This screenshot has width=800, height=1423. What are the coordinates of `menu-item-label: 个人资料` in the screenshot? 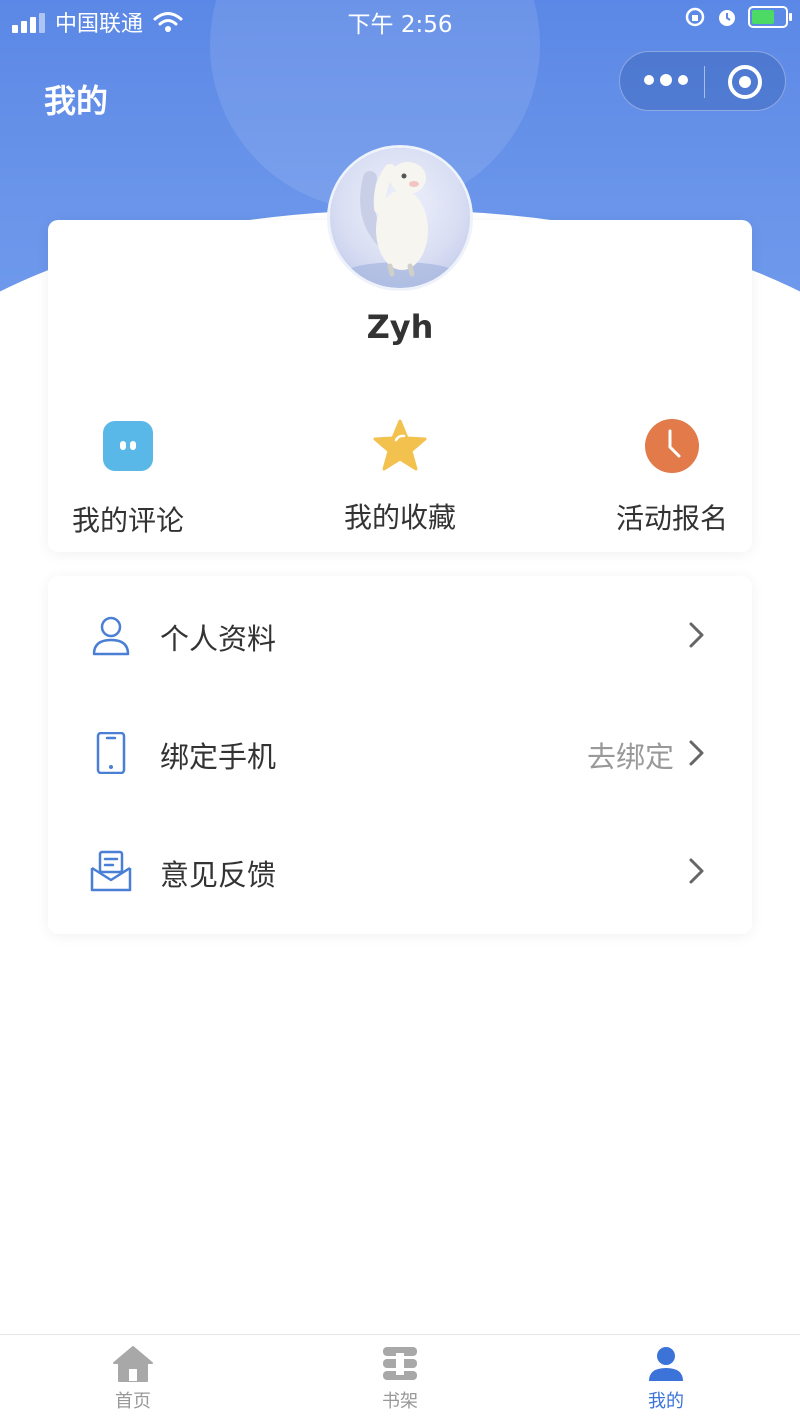 It's located at (218, 639).